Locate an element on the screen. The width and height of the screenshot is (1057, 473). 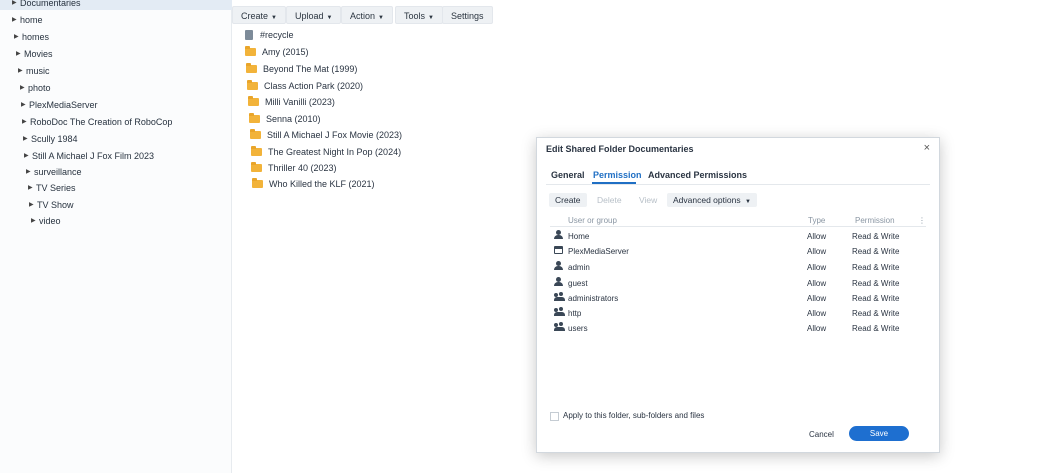
tab-advanced-permissions: Advanced Permissions is located at coordinates (697, 175).